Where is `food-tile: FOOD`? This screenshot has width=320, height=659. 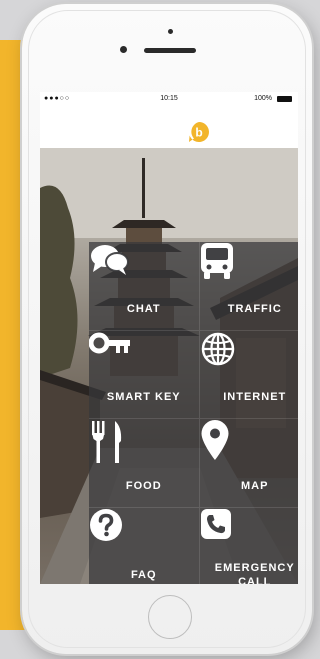 food-tile: FOOD is located at coordinates (144, 463).